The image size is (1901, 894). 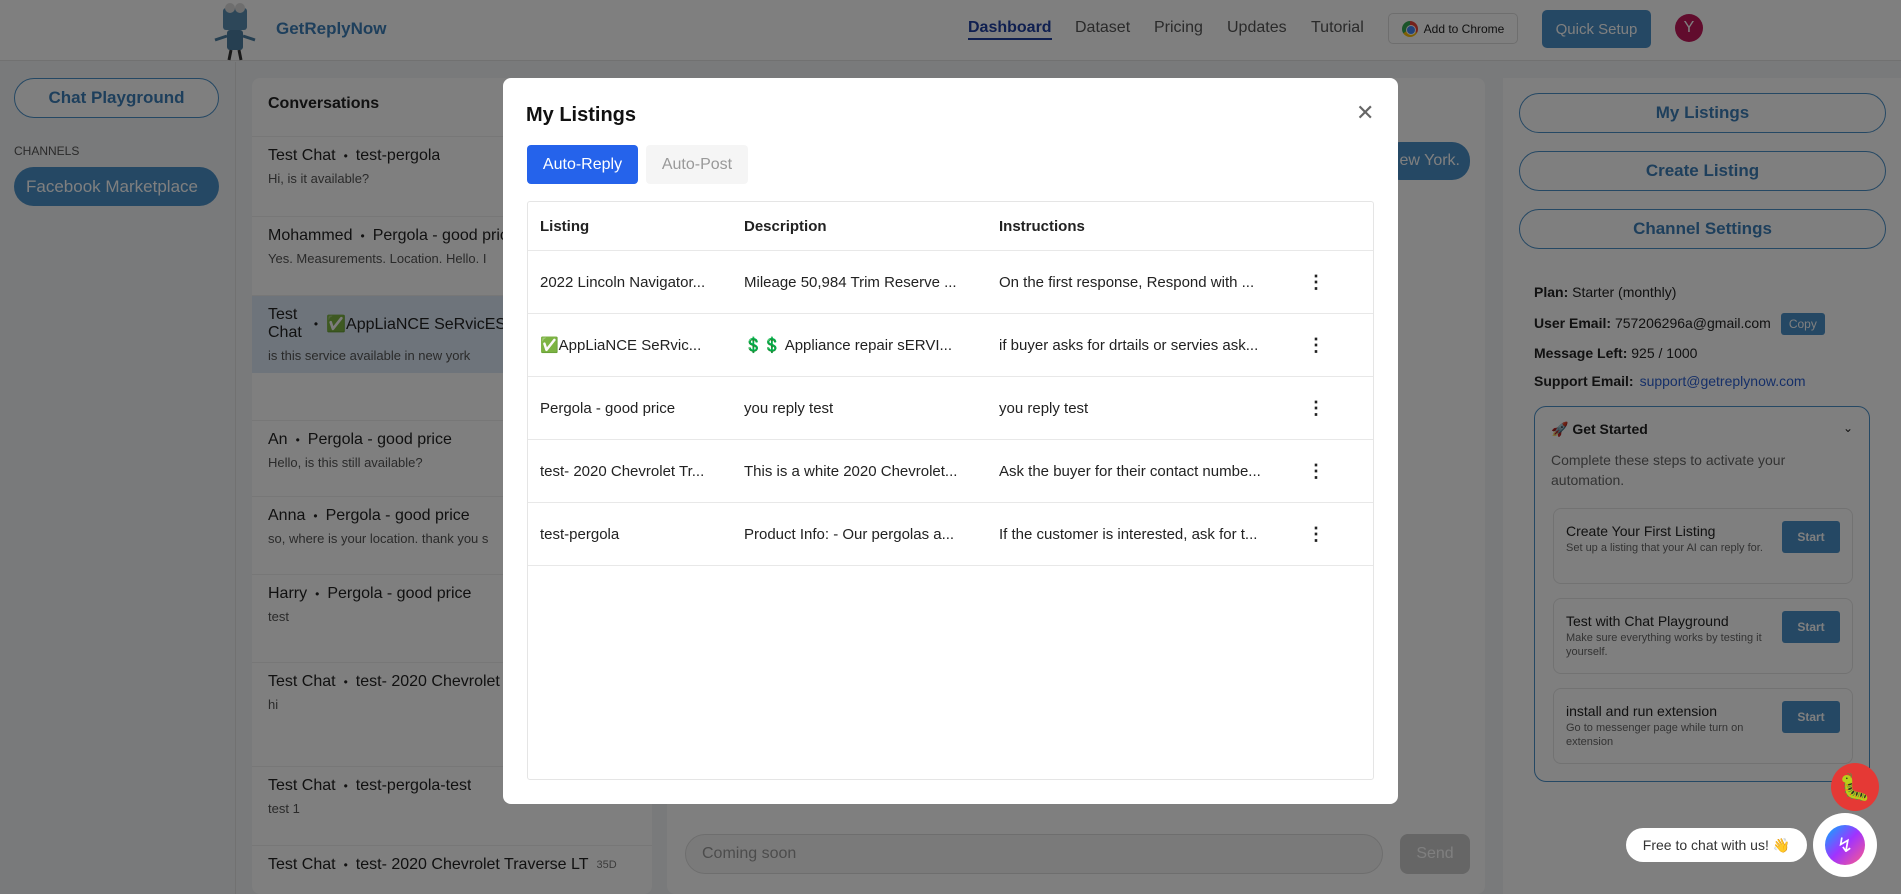 I want to click on col-instructions: Instructions, so click(x=1042, y=226).